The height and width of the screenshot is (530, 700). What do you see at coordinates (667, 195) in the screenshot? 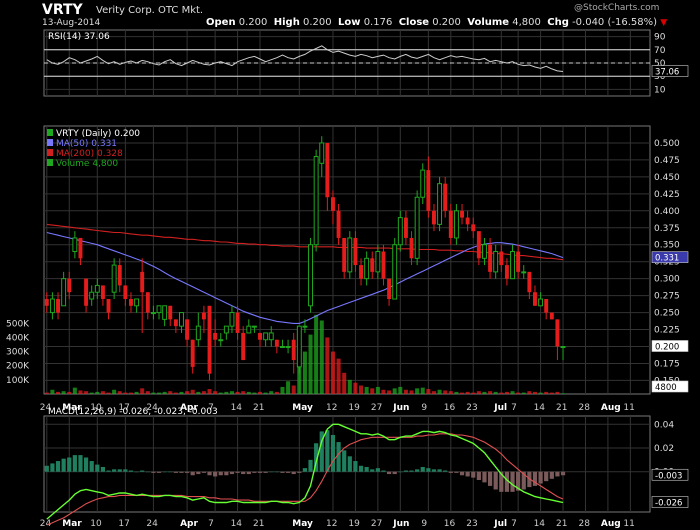
I see `price-ytick-label: 0.425` at bounding box center [667, 195].